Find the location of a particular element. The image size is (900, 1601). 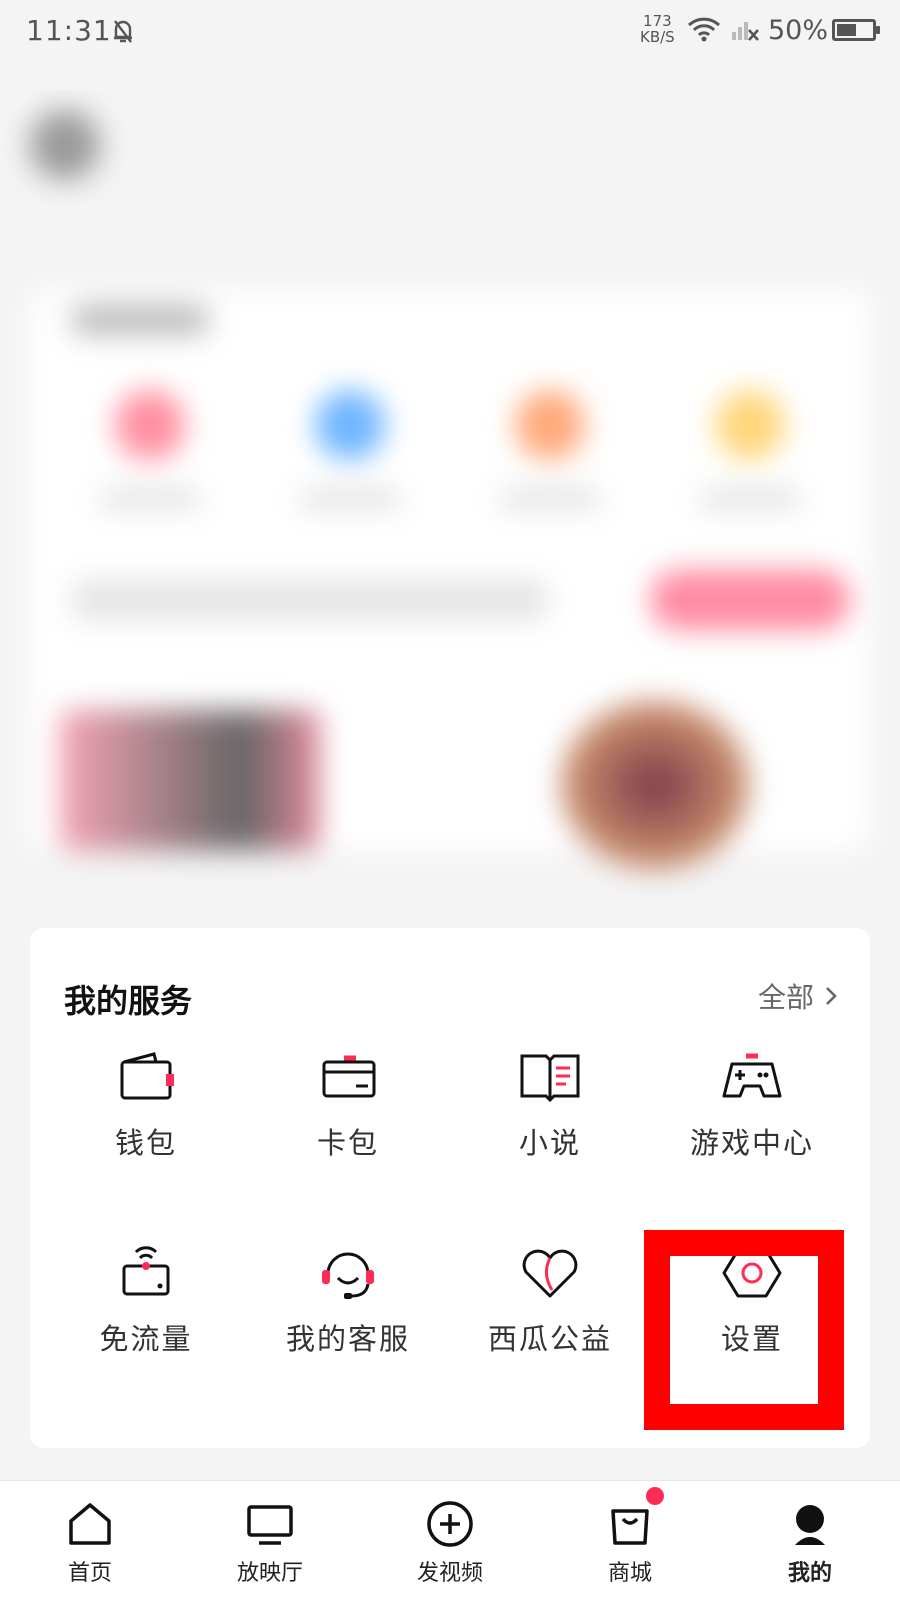

service-wallet: 钱包 is located at coordinates (146, 1128).